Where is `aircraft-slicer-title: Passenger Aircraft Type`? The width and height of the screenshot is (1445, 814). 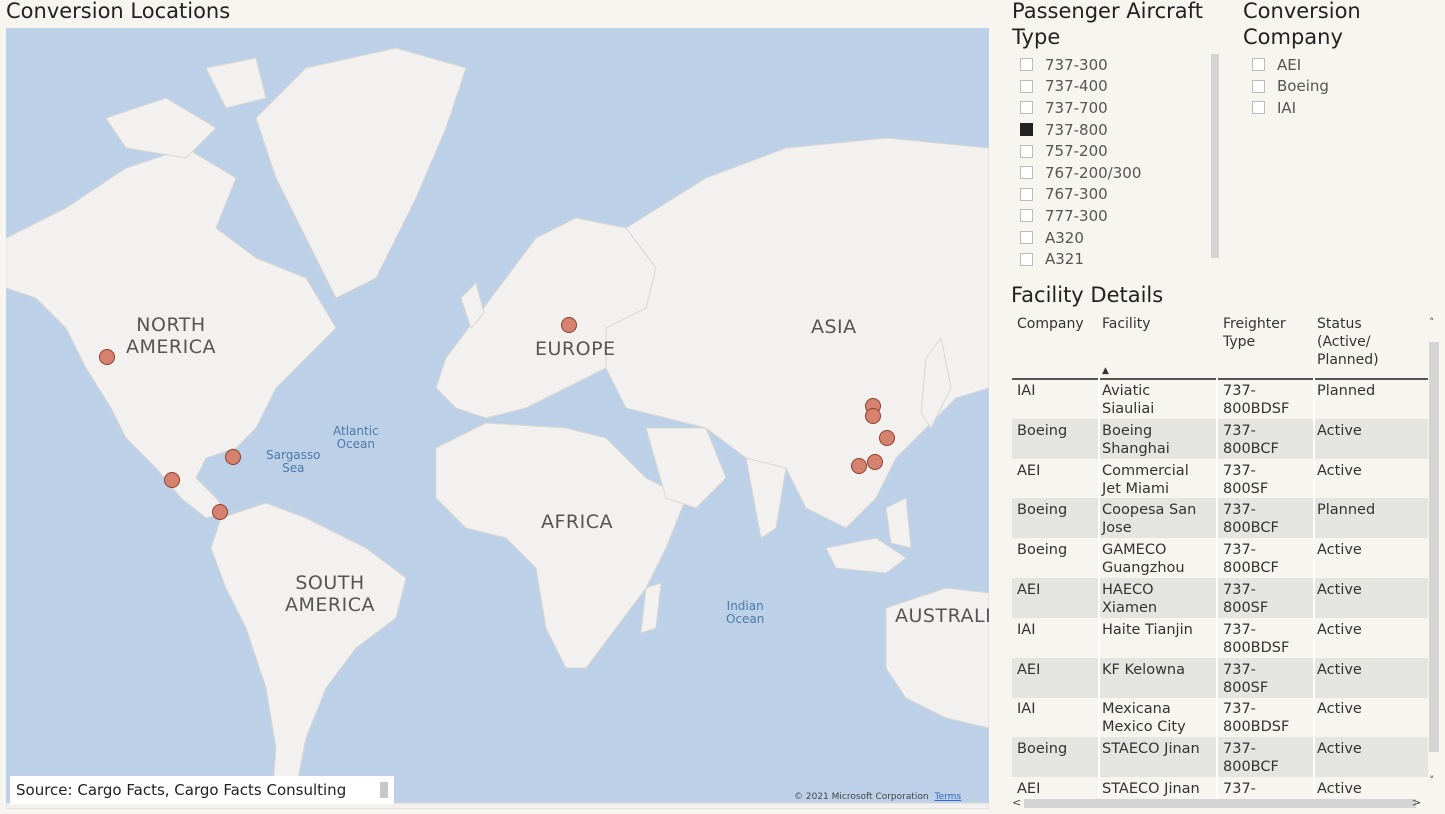 aircraft-slicer-title: Passenger Aircraft Type is located at coordinates (1107, 24).